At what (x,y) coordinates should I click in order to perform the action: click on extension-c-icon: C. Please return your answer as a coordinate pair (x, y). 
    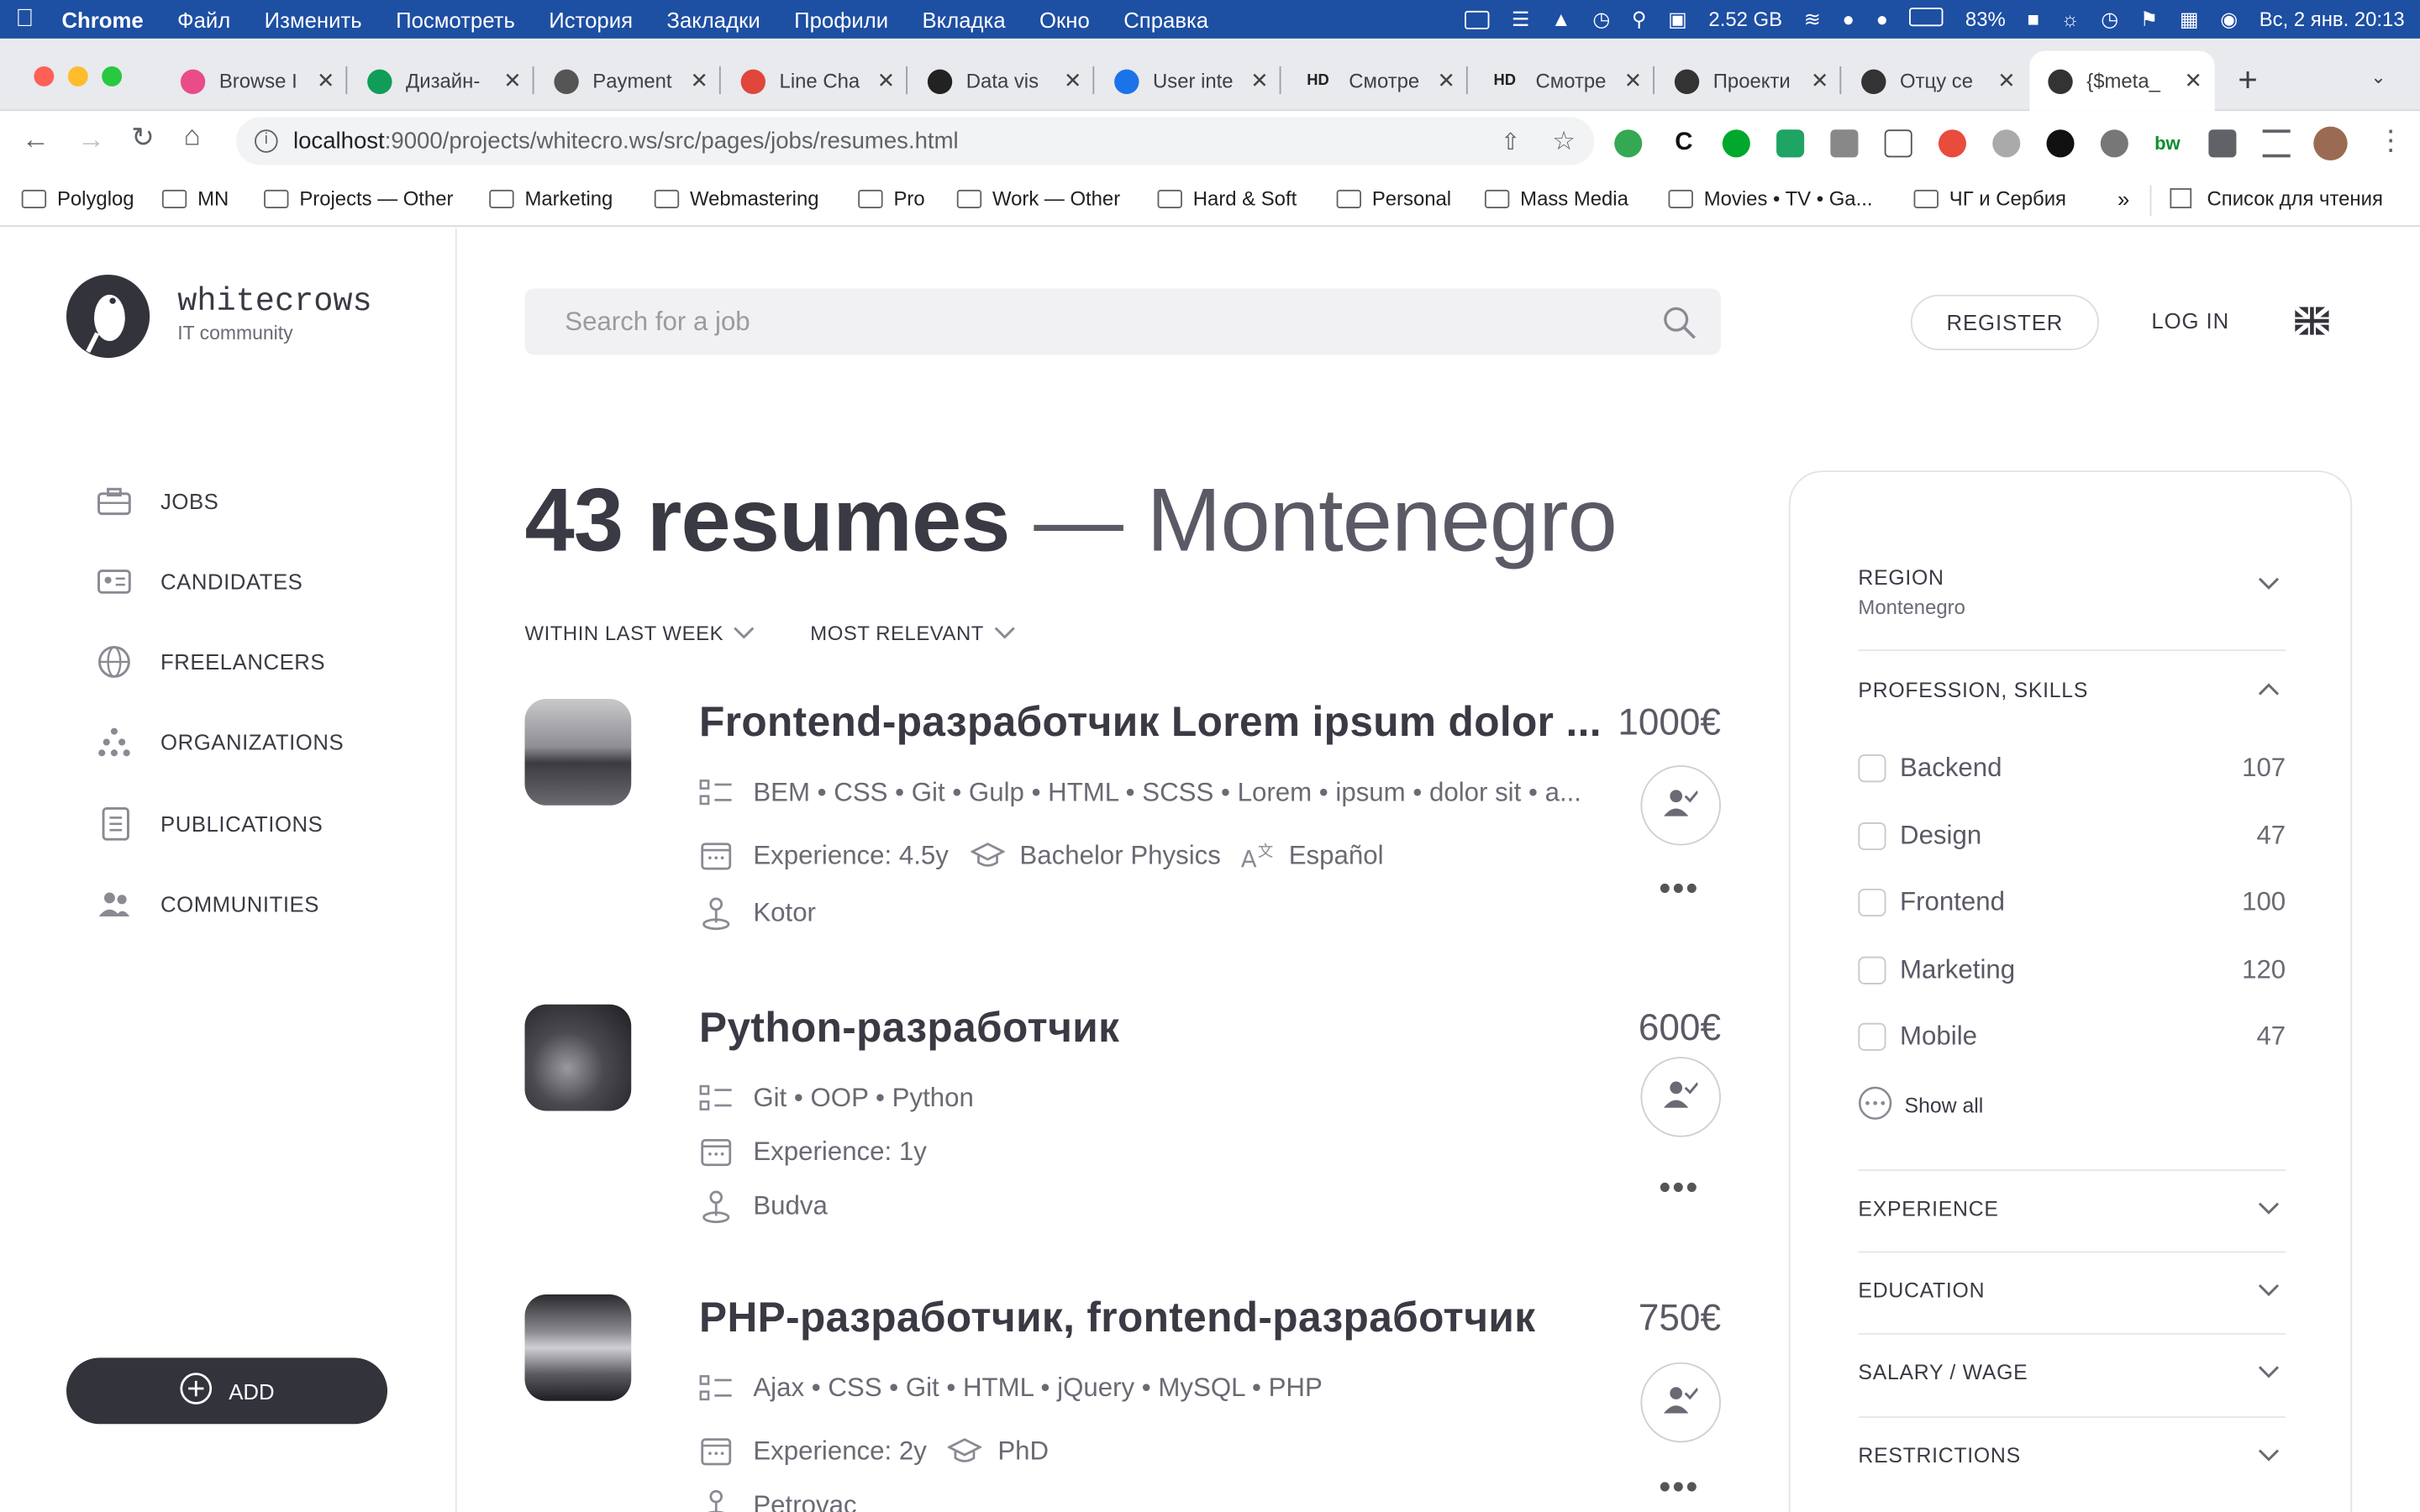
    Looking at the image, I should click on (1684, 143).